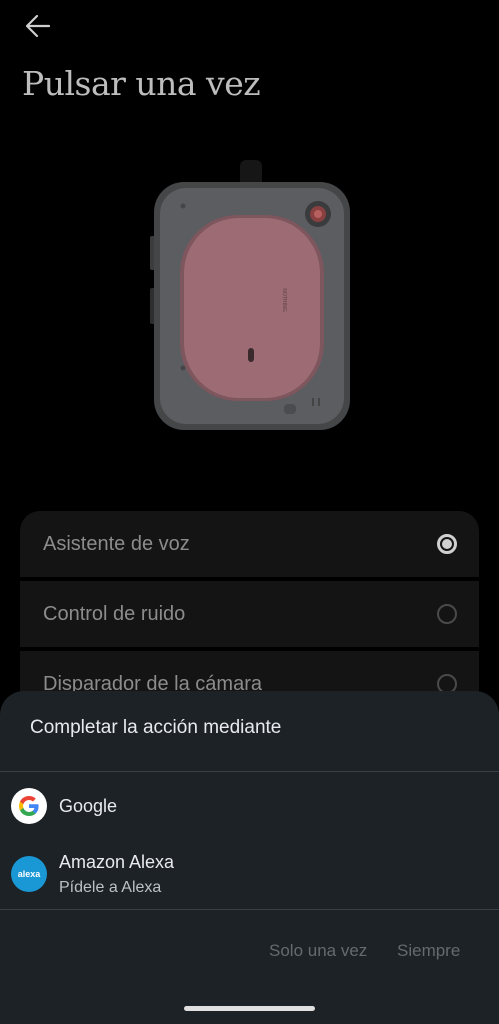 The height and width of the screenshot is (1024, 499). I want to click on radio-selected, so click(447, 544).